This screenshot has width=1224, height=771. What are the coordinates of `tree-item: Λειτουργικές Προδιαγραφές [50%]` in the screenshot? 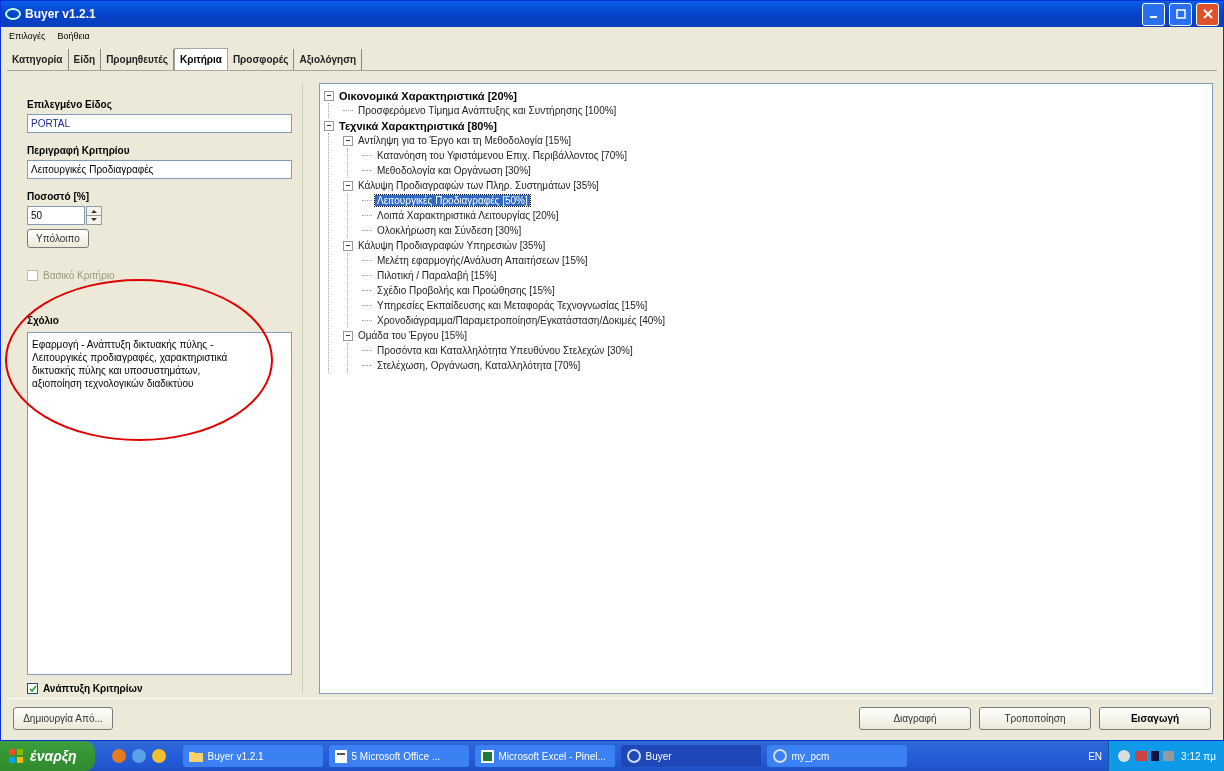 It's located at (452, 200).